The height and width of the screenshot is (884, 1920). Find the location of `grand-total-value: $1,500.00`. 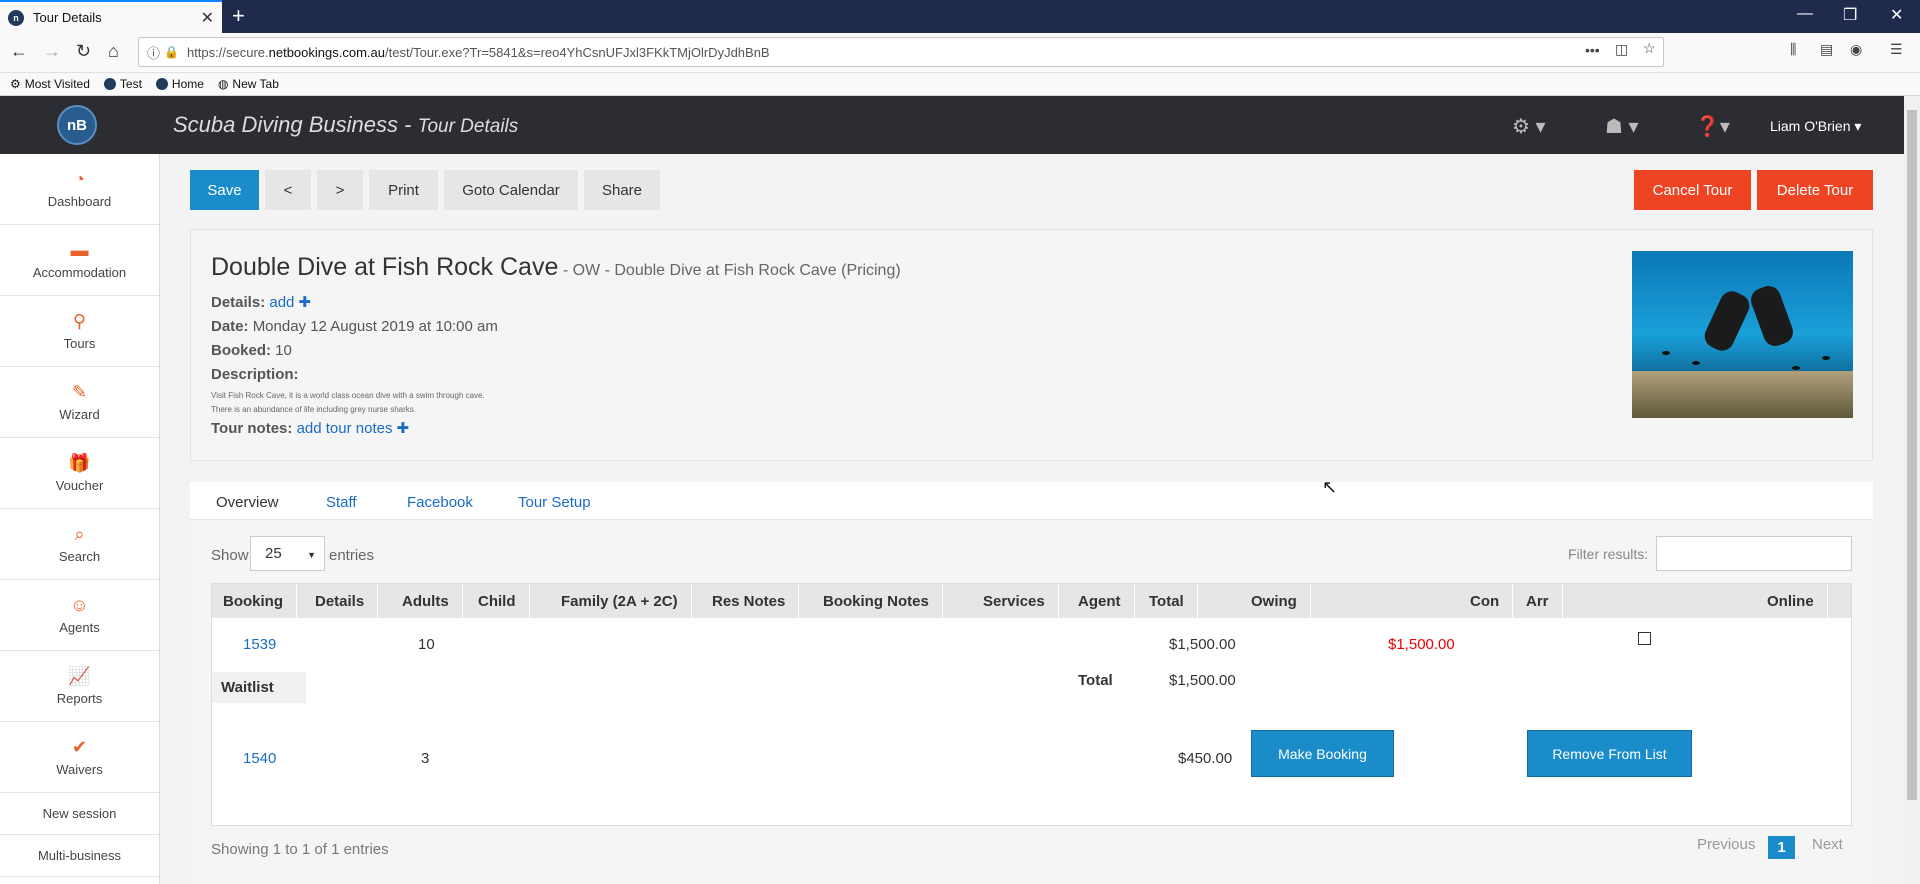

grand-total-value: $1,500.00 is located at coordinates (1202, 680).